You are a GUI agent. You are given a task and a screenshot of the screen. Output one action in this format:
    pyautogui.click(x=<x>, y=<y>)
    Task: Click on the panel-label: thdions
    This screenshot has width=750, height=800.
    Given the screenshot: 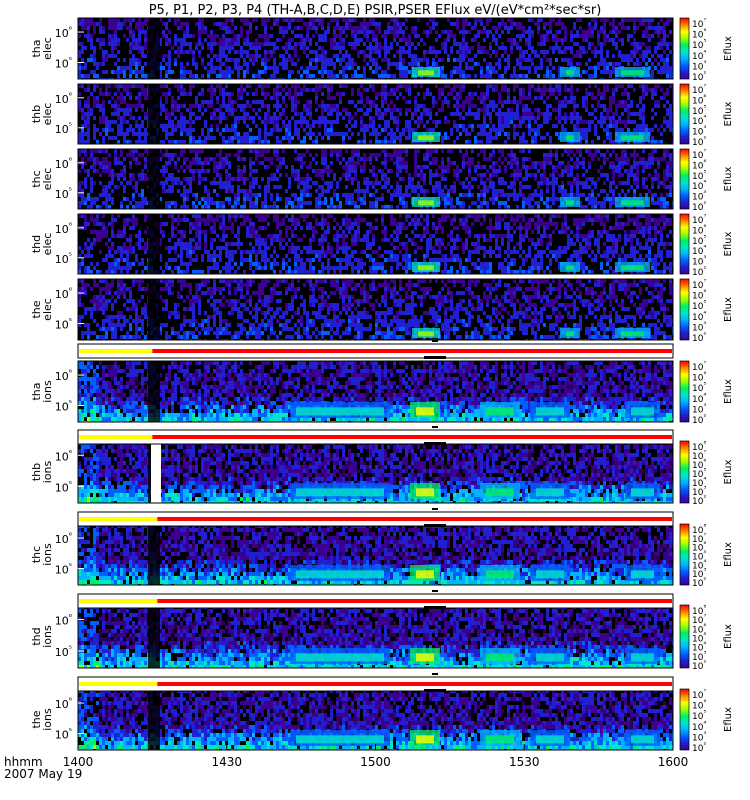 What is the action you would take?
    pyautogui.click(x=42, y=636)
    